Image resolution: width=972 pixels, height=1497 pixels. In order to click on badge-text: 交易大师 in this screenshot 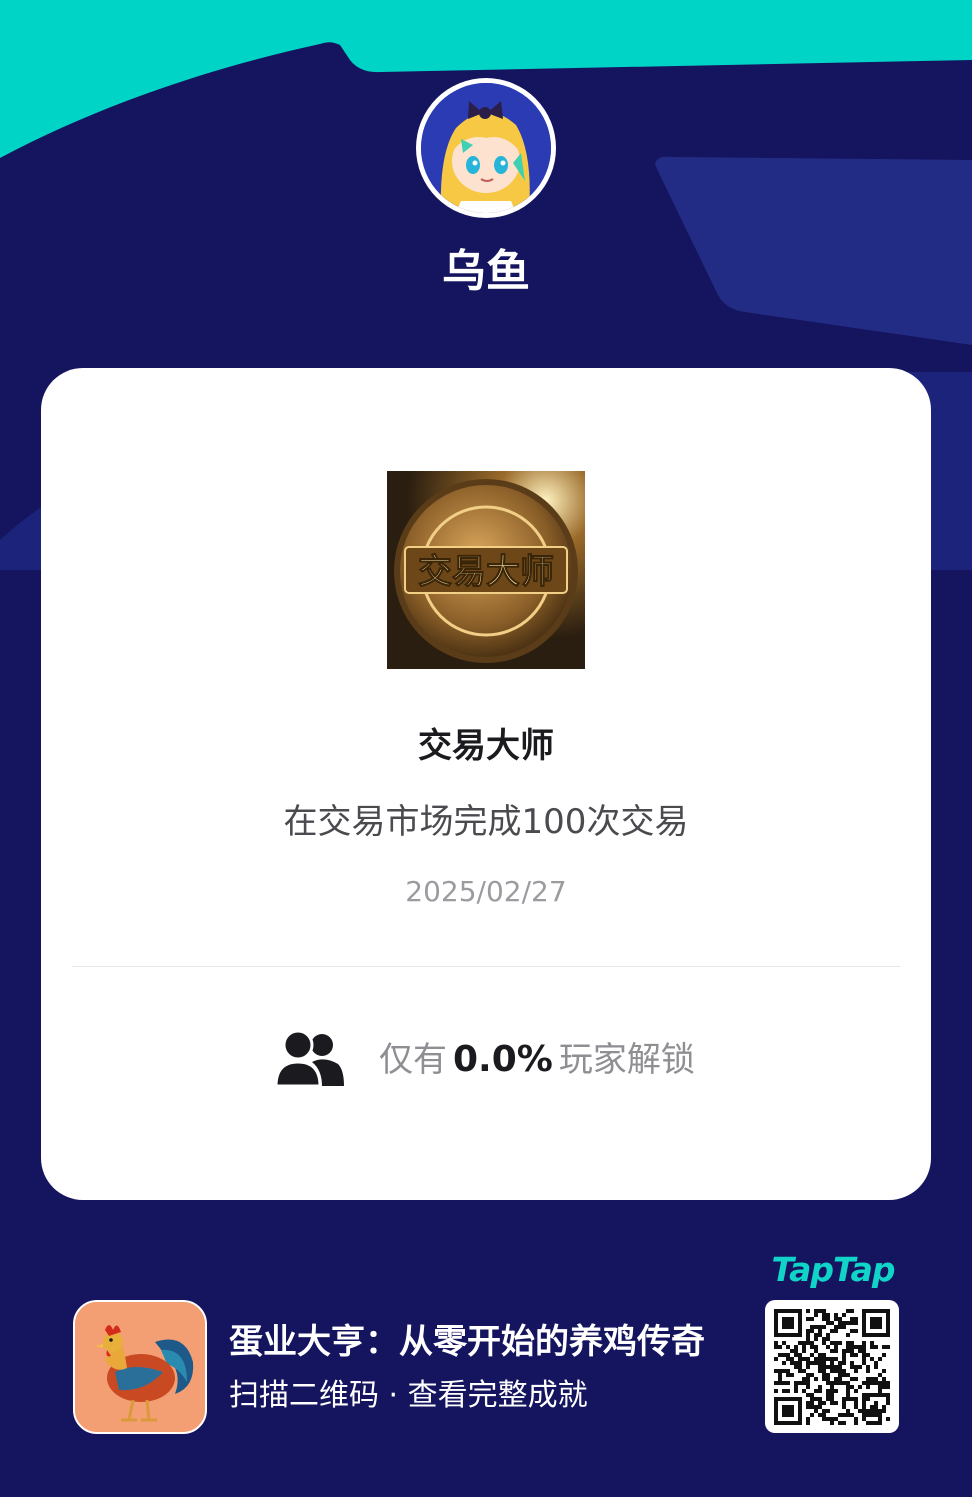, I will do `click(486, 572)`.